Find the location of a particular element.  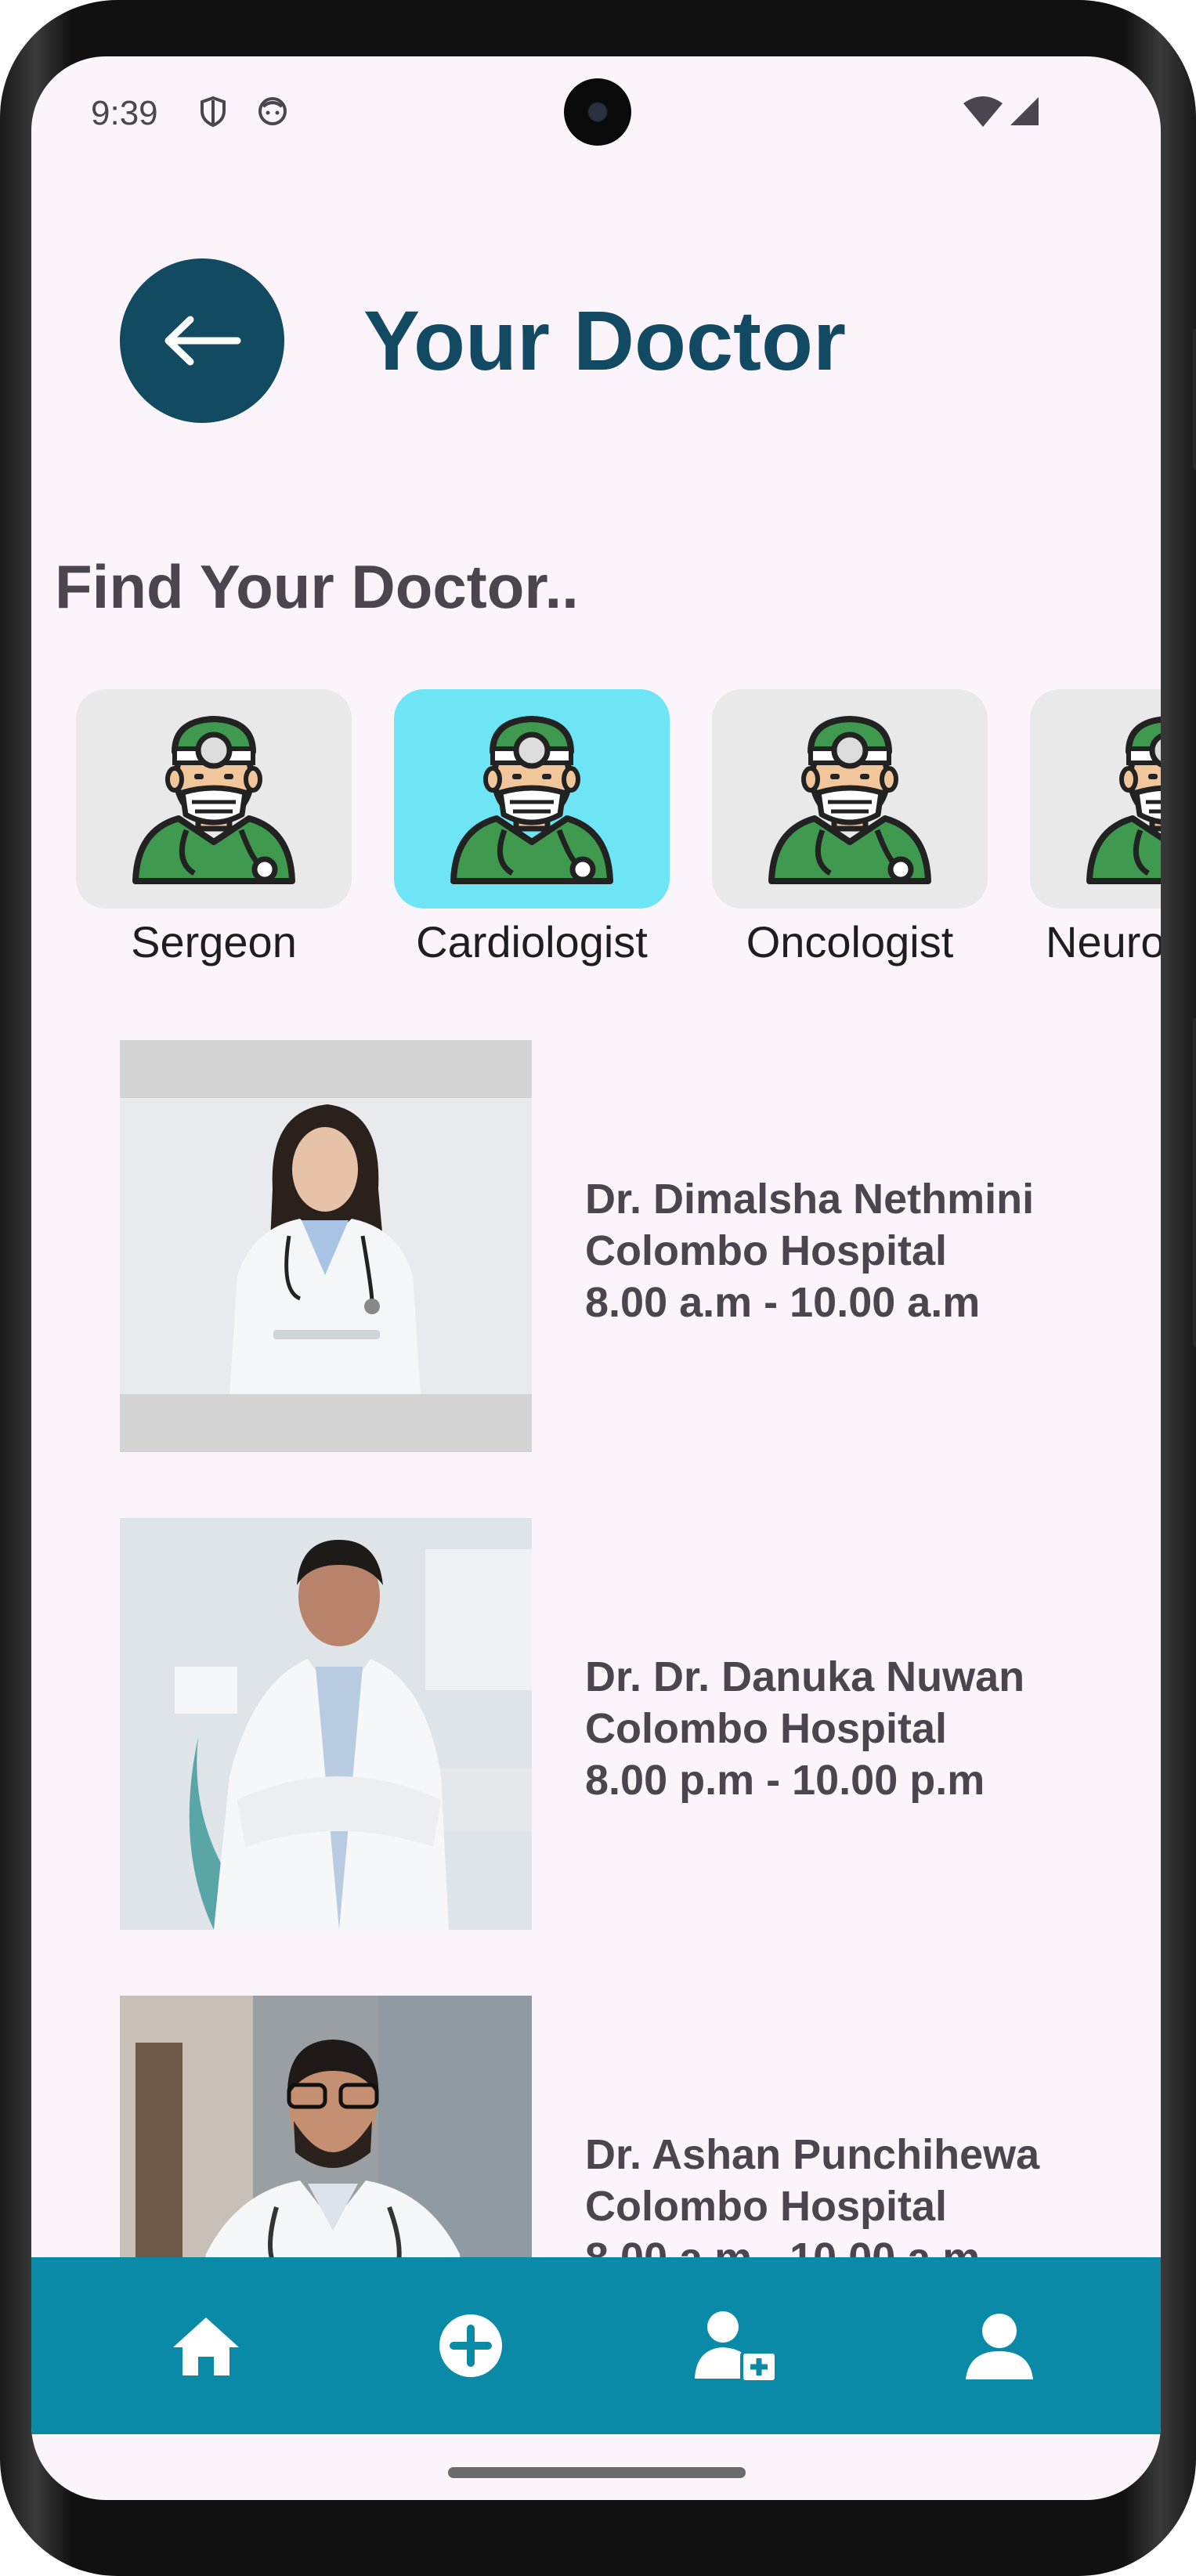

add-circle-icon is located at coordinates (470, 2345).